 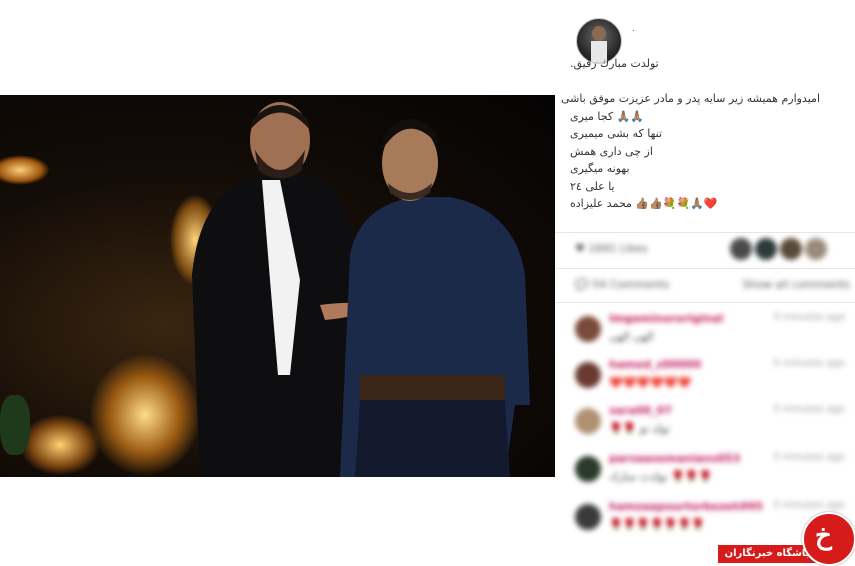 I want to click on likes-count: ♥ 1691 Likes, so click(x=611, y=248).